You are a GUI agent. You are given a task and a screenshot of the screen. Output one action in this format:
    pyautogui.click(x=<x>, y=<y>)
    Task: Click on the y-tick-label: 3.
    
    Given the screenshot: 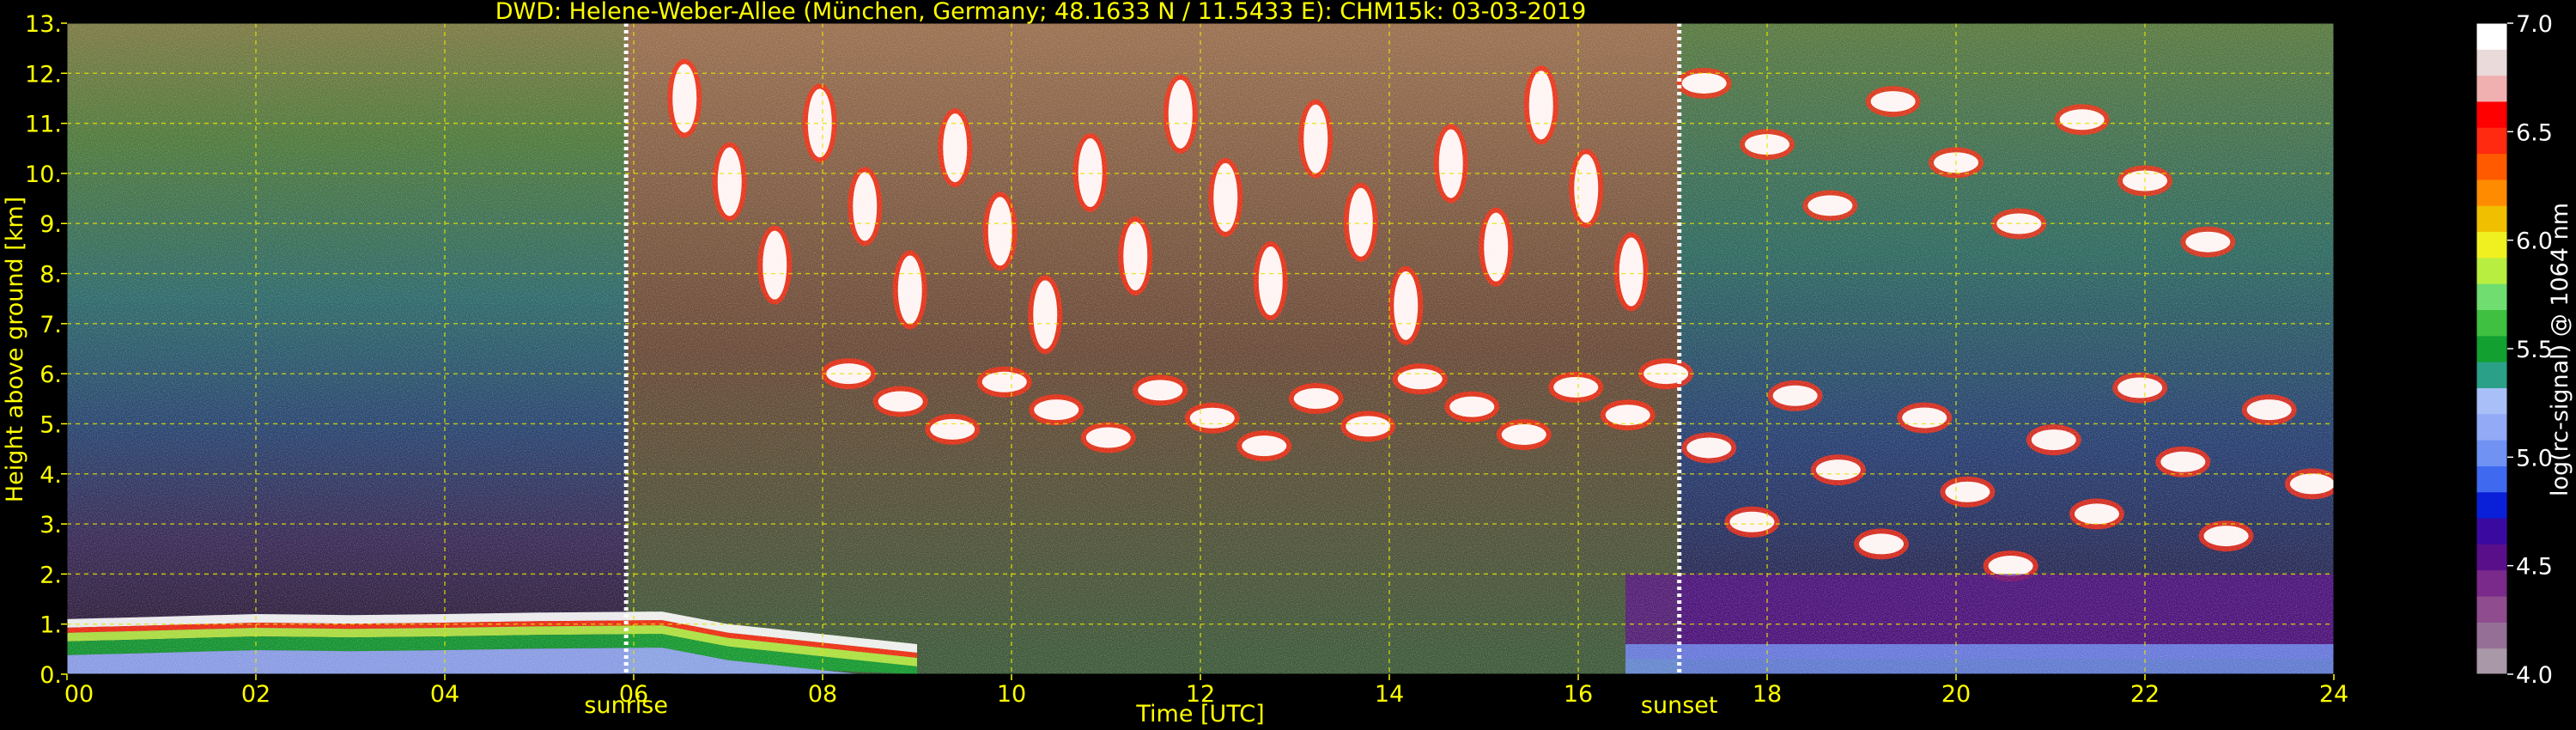 What is the action you would take?
    pyautogui.click(x=50, y=525)
    